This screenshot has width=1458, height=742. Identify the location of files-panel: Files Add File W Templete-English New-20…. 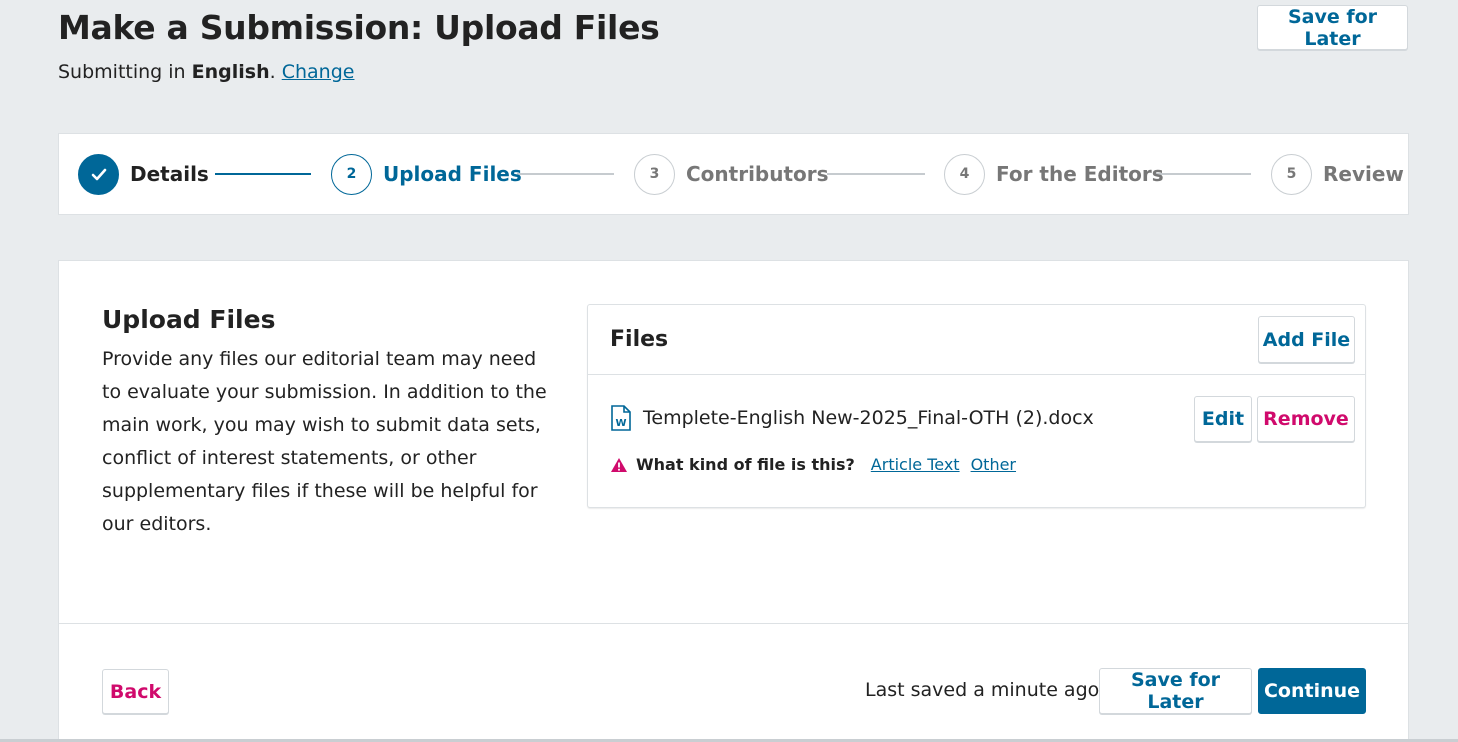
(976, 406).